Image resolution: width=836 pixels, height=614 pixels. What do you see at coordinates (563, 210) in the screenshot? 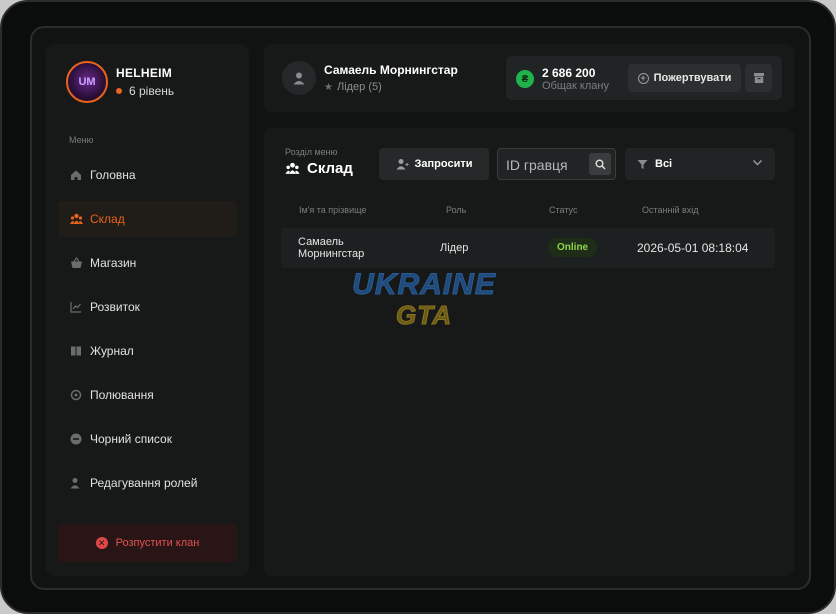
I see `column-header-status: Статус` at bounding box center [563, 210].